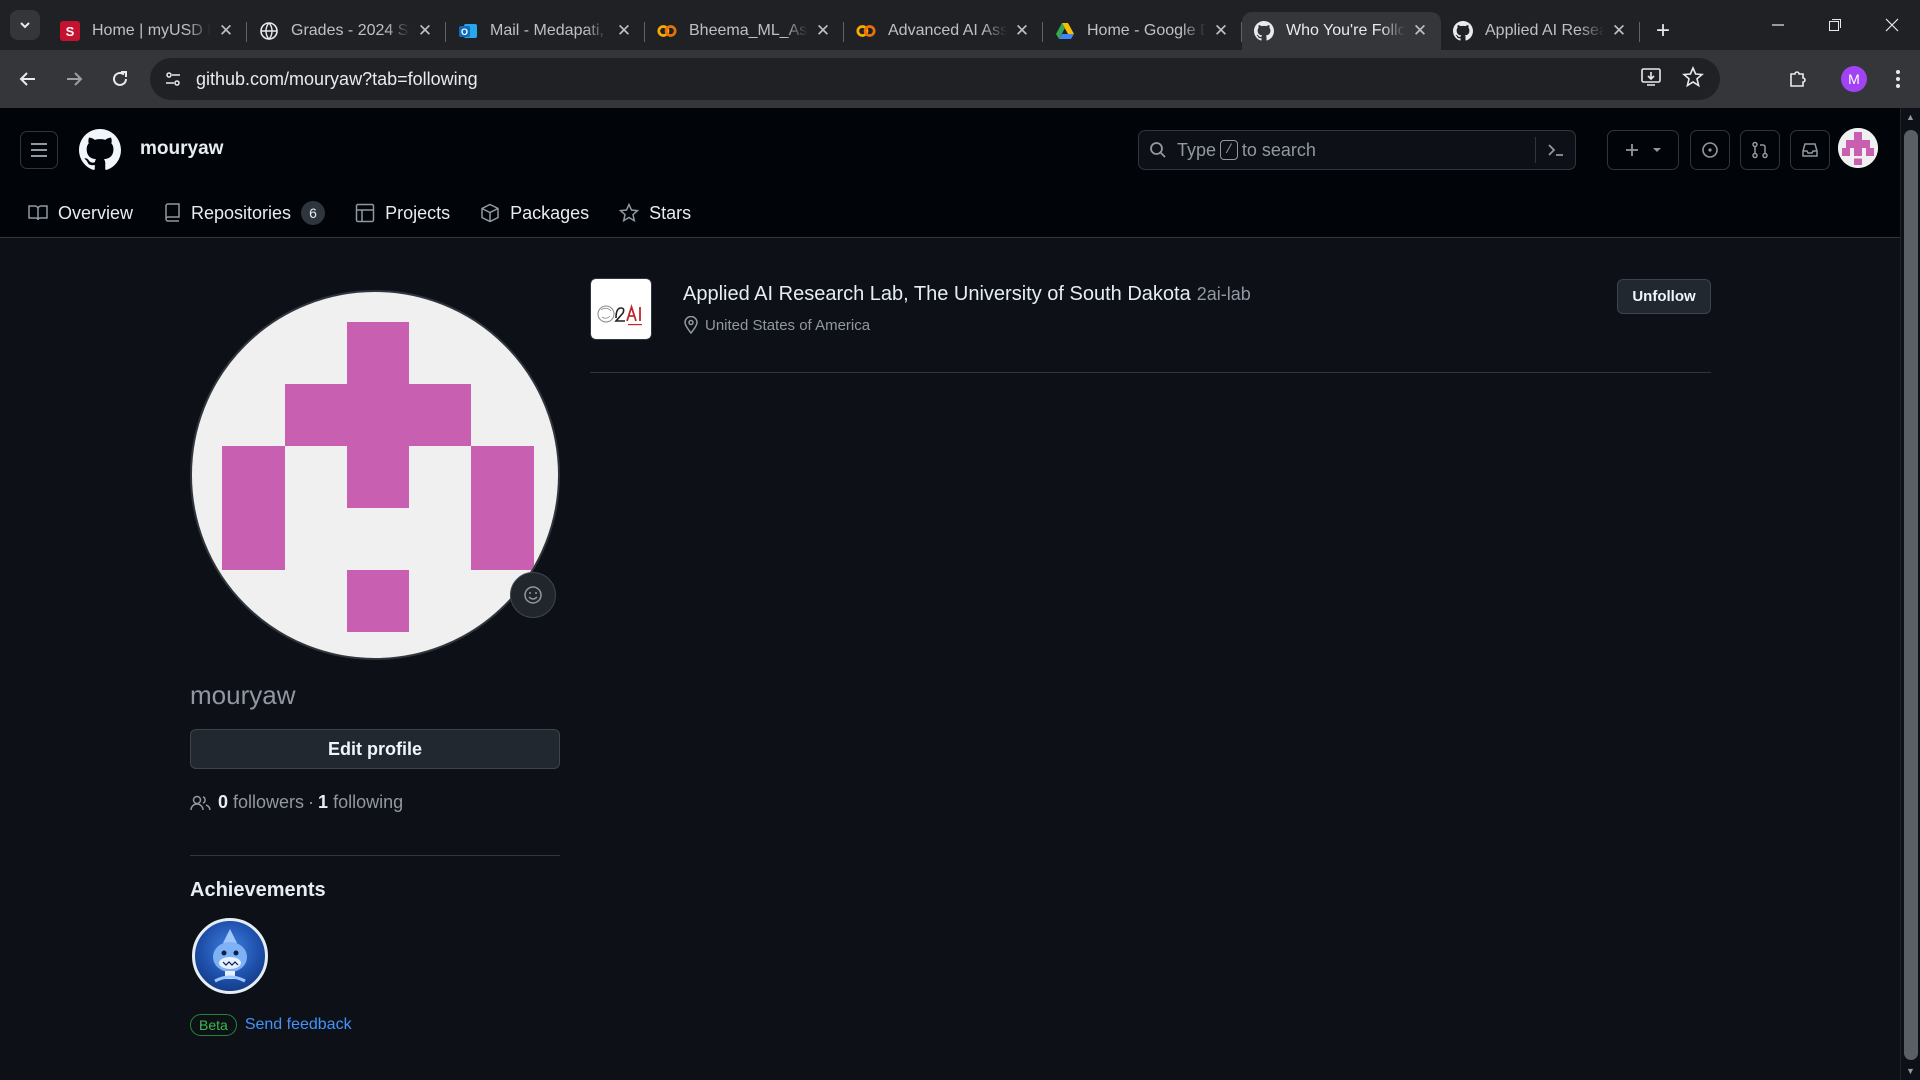 This screenshot has width=1920, height=1080. What do you see at coordinates (375, 855) in the screenshot?
I see `sidebar-divider` at bounding box center [375, 855].